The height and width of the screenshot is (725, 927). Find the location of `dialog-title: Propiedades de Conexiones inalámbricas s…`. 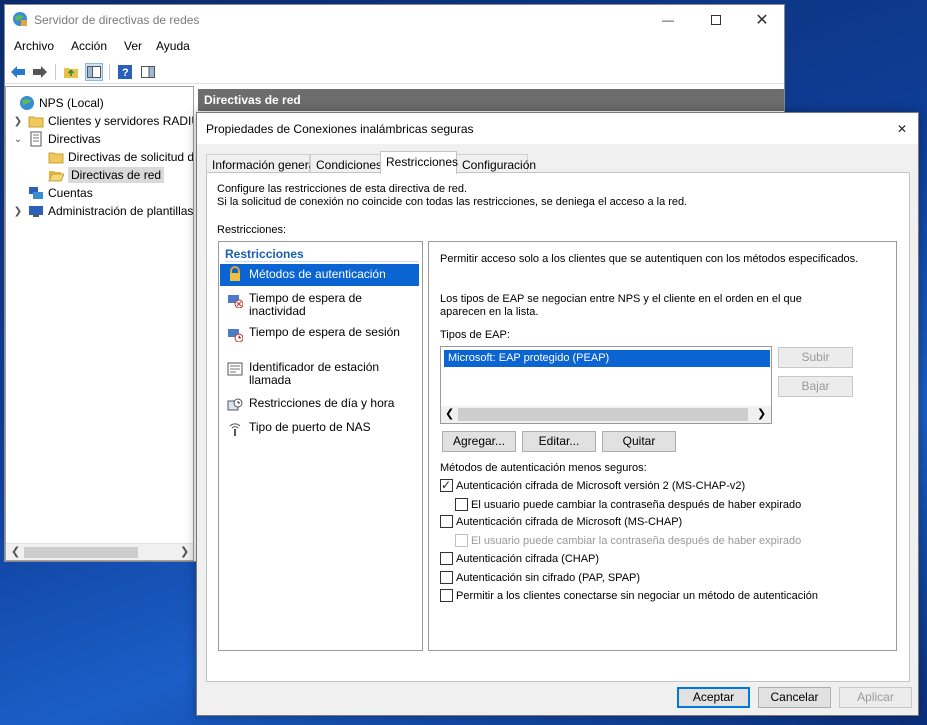

dialog-title: Propiedades de Conexiones inalámbricas s… is located at coordinates (340, 129).